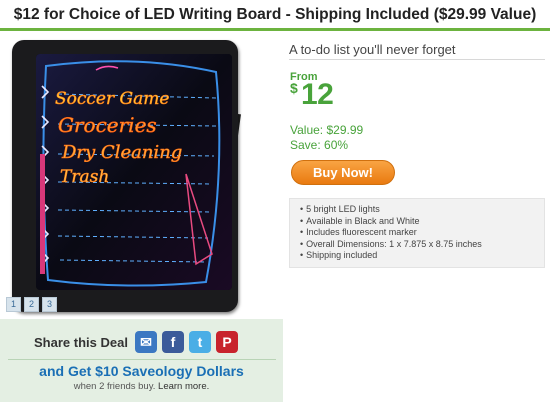  Describe the element at coordinates (112, 99) in the screenshot. I see `board-line-1: Soccer Game` at that location.